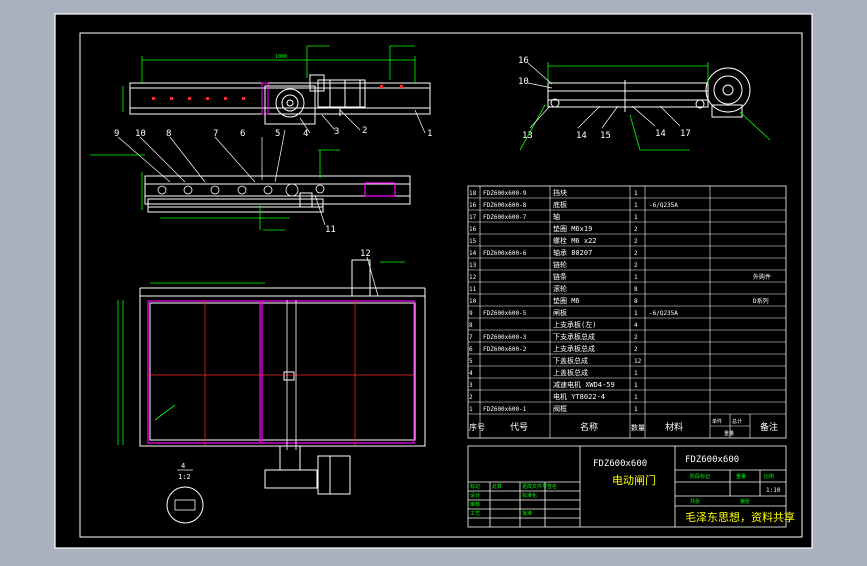  What do you see at coordinates (183, 466) in the screenshot?
I see `detail-label: 4` at bounding box center [183, 466].